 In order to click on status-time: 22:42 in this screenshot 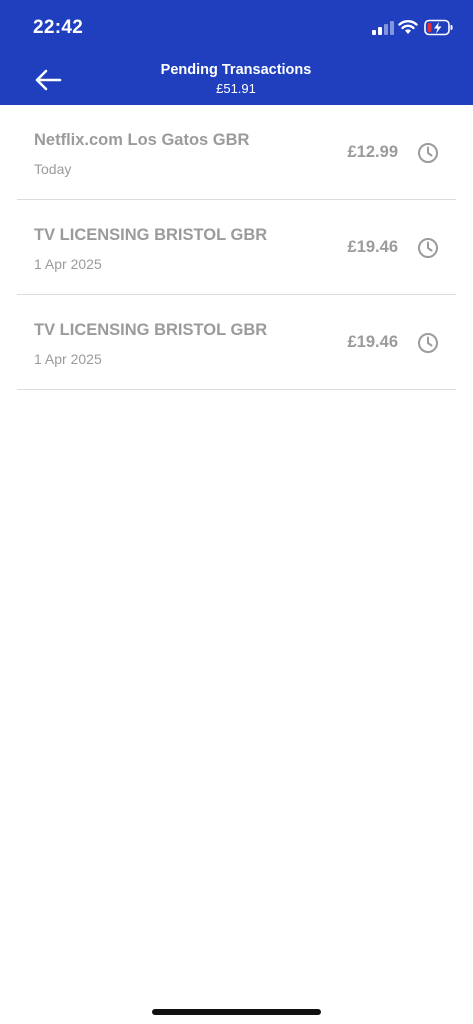, I will do `click(58, 27)`.